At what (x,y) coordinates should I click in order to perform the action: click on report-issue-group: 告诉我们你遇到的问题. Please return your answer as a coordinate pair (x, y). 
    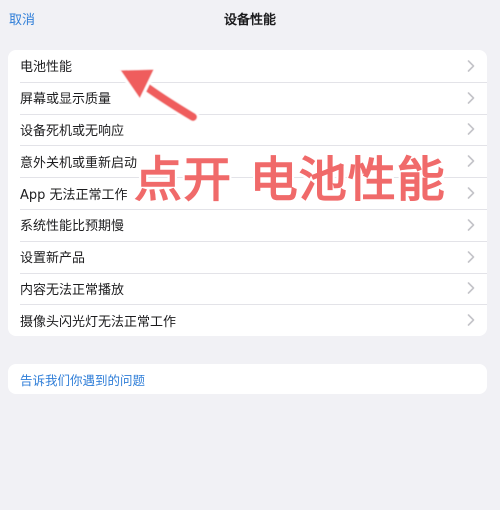
    Looking at the image, I should click on (247, 379).